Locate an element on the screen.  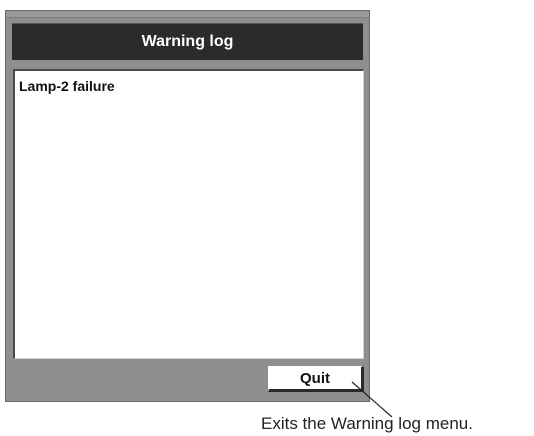
dialog-title: Warning log is located at coordinates (187, 41).